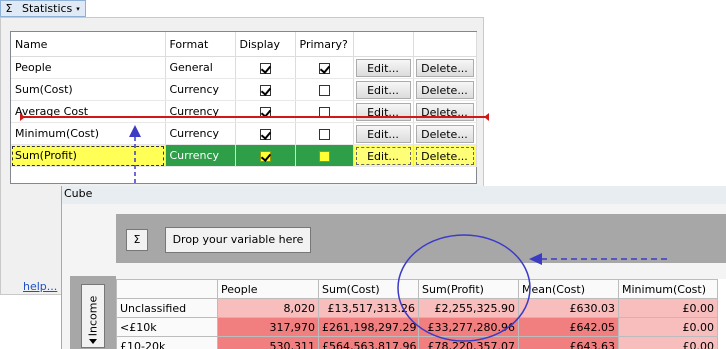 This screenshot has height=349, width=726. I want to click on income-variable-button: Income, so click(93, 316).